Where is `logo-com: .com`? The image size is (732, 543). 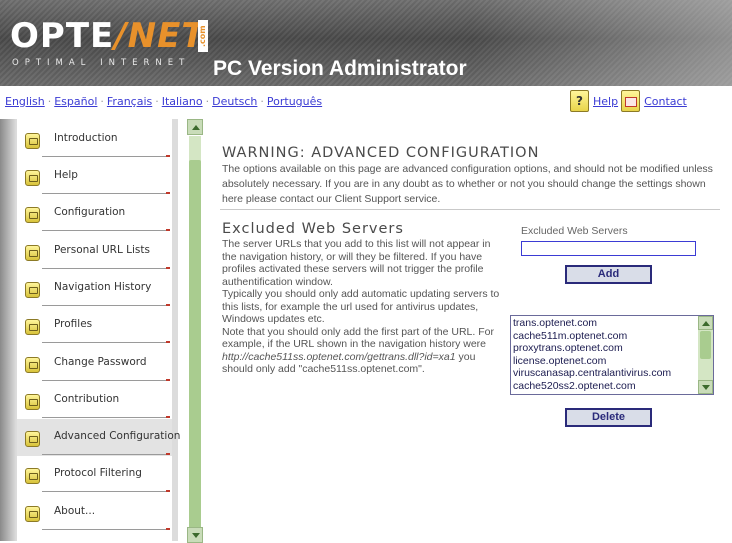
logo-com: .com is located at coordinates (203, 36).